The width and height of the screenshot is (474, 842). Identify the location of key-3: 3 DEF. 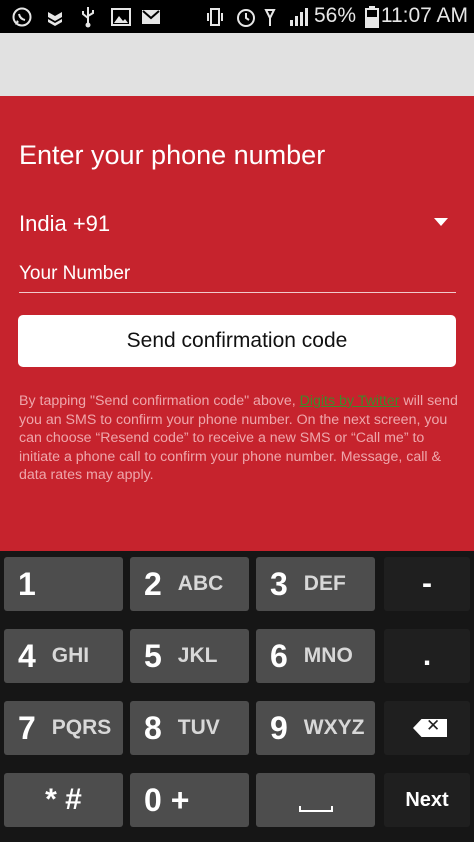
(315, 584).